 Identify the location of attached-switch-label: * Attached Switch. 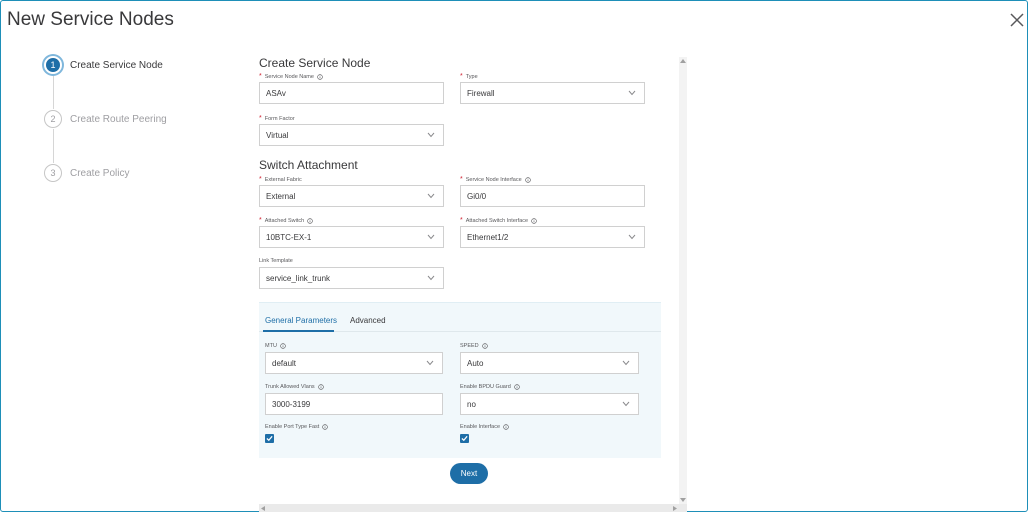
(286, 220).